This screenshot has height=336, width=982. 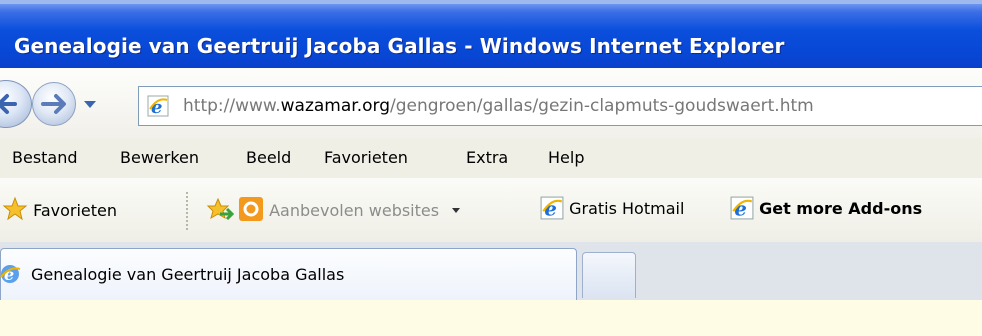 I want to click on new-tab-button, so click(x=609, y=275).